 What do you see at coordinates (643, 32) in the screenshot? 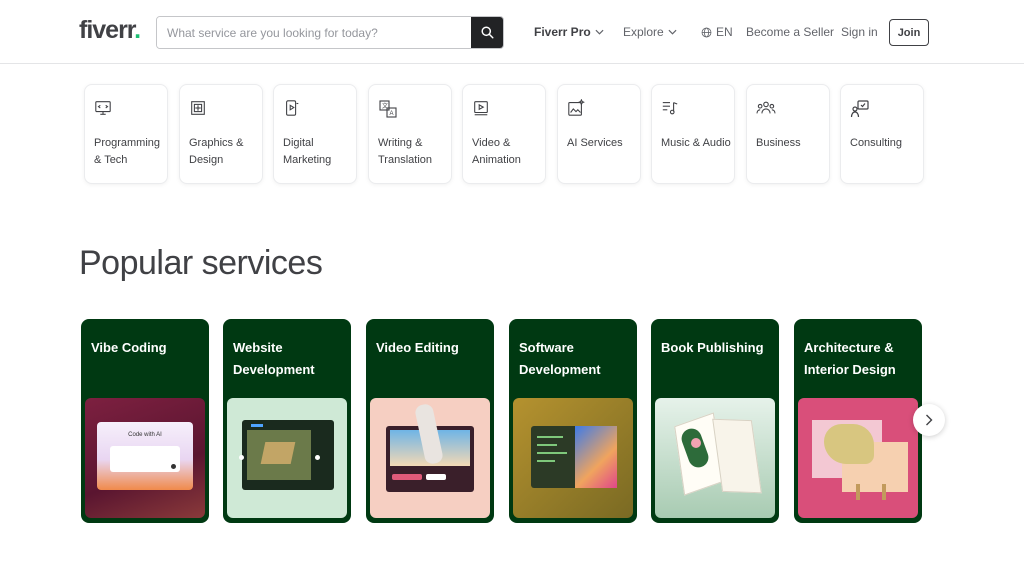
I see `nav-explore-label: Explore` at bounding box center [643, 32].